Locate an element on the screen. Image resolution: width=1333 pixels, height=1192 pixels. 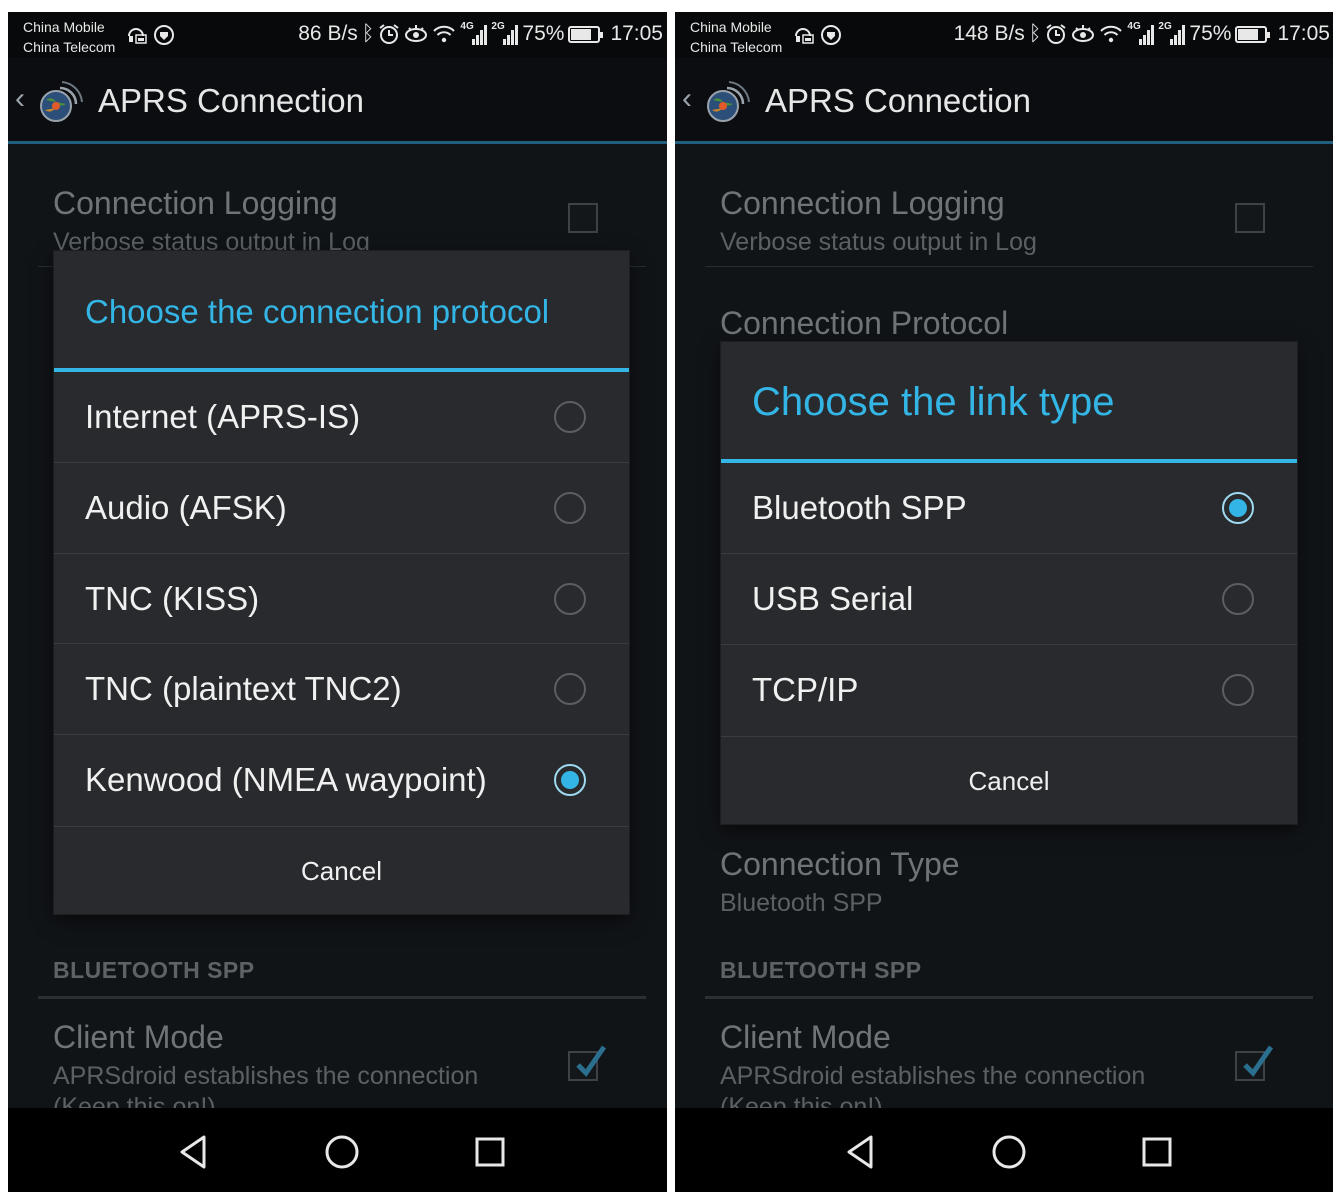
option-label: USB Serial is located at coordinates (833, 598).